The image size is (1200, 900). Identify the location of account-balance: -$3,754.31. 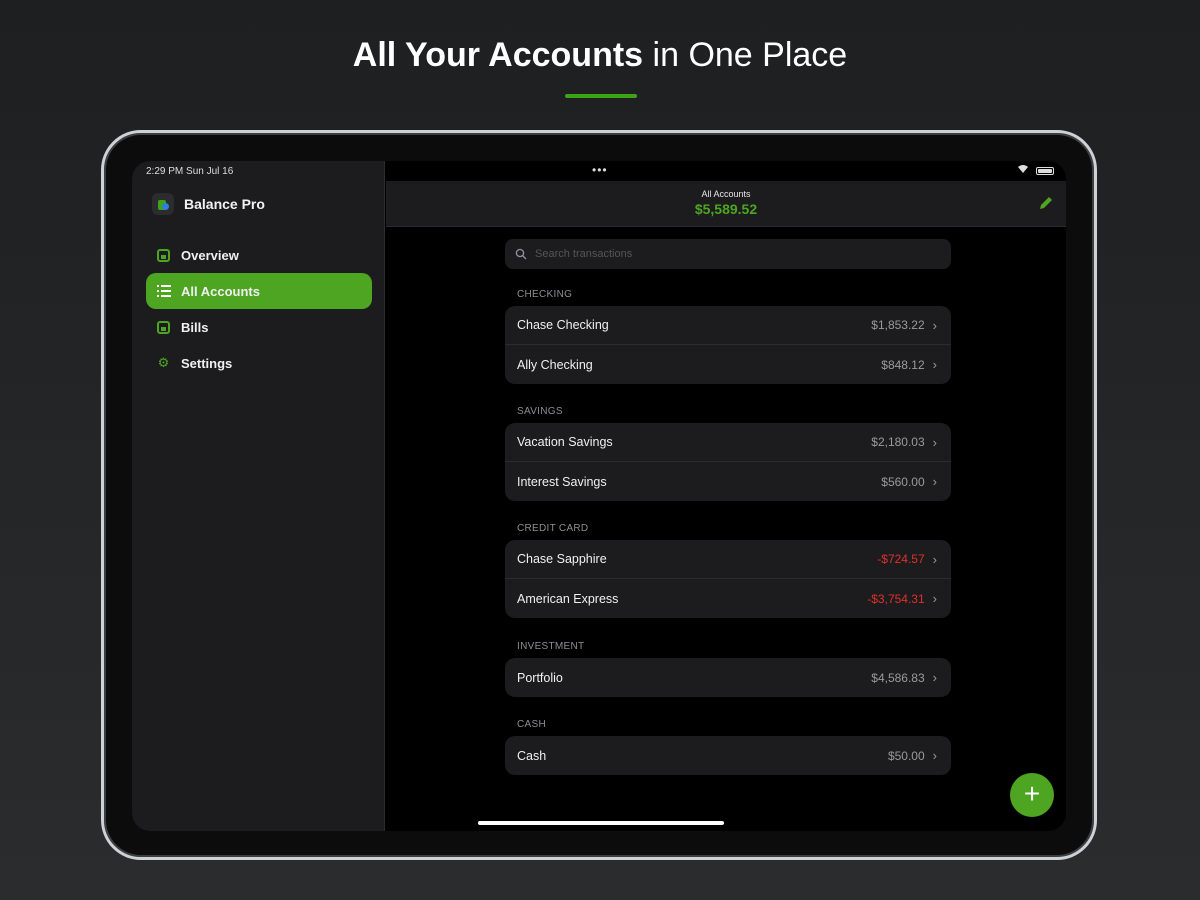
(896, 598).